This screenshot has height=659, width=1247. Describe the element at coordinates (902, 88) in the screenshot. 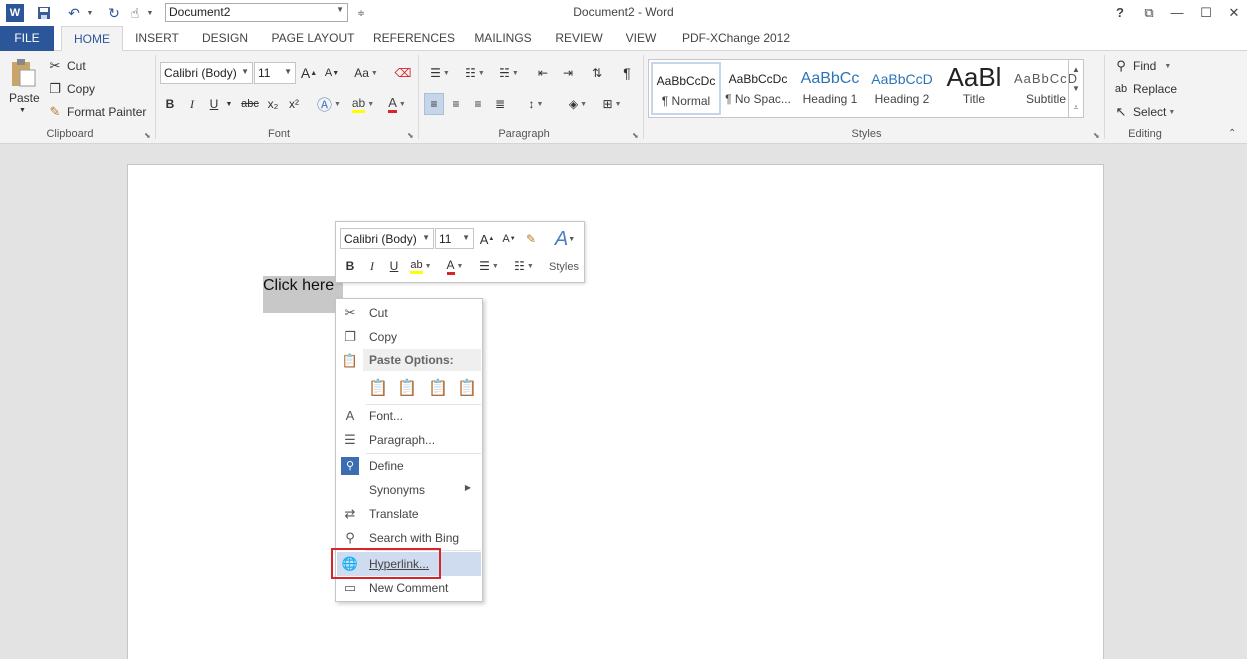

I see `style-heading-2: AaBbCcD Heading 2` at that location.